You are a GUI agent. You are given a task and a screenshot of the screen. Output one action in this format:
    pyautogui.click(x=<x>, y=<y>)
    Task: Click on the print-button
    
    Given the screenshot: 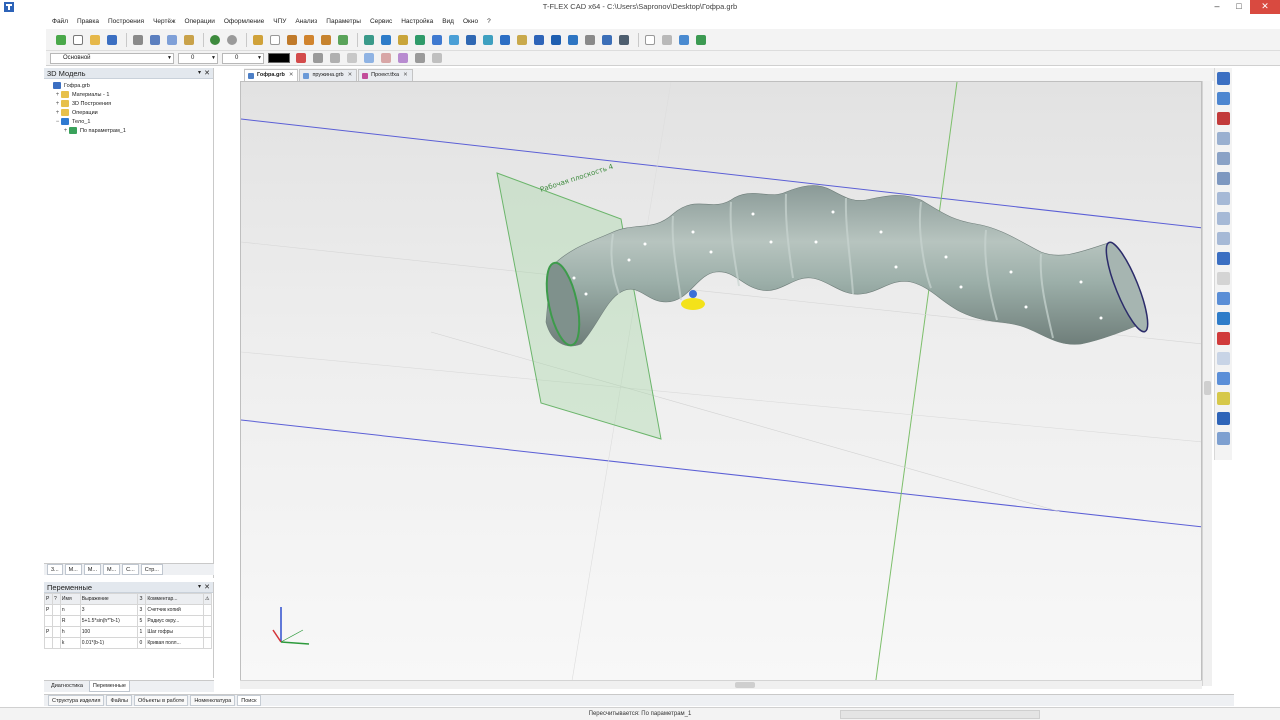 What is the action you would take?
    pyautogui.click(x=138, y=40)
    